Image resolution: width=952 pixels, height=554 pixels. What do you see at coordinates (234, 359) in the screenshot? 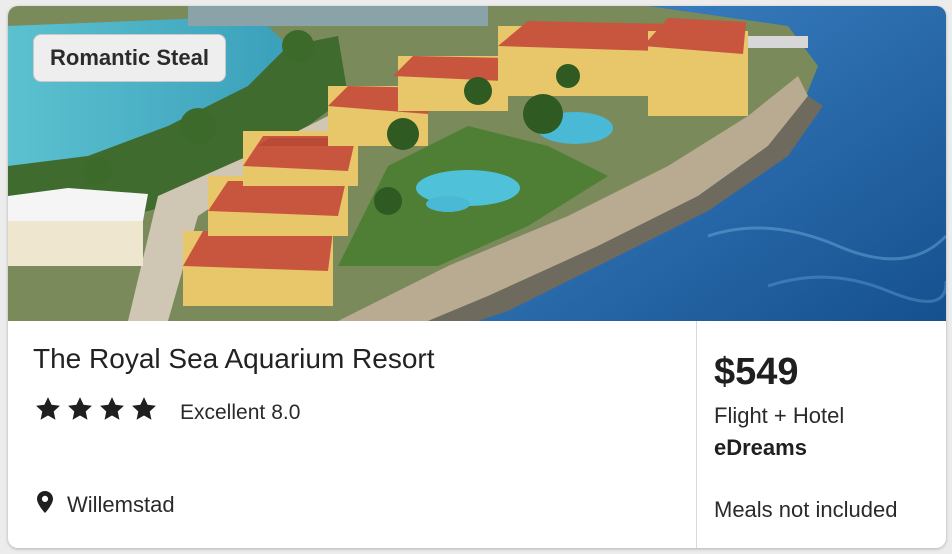
I see `hotel-name: The Royal Sea Aquarium Resort` at bounding box center [234, 359].